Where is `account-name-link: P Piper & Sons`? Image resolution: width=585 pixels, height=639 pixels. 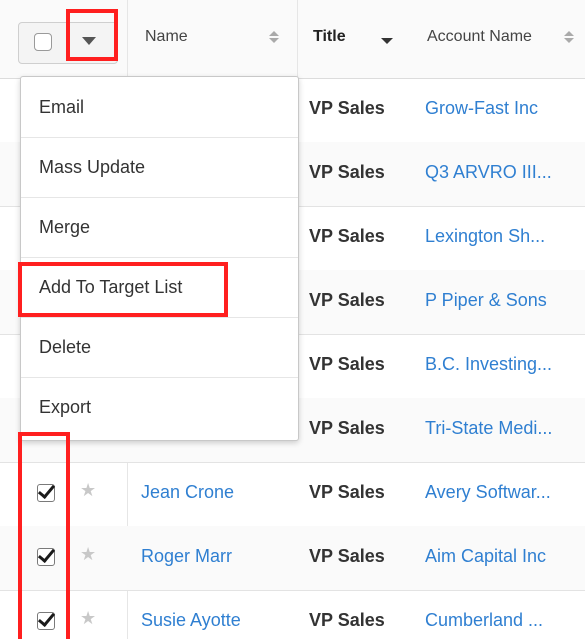 account-name-link: P Piper & Sons is located at coordinates (486, 300).